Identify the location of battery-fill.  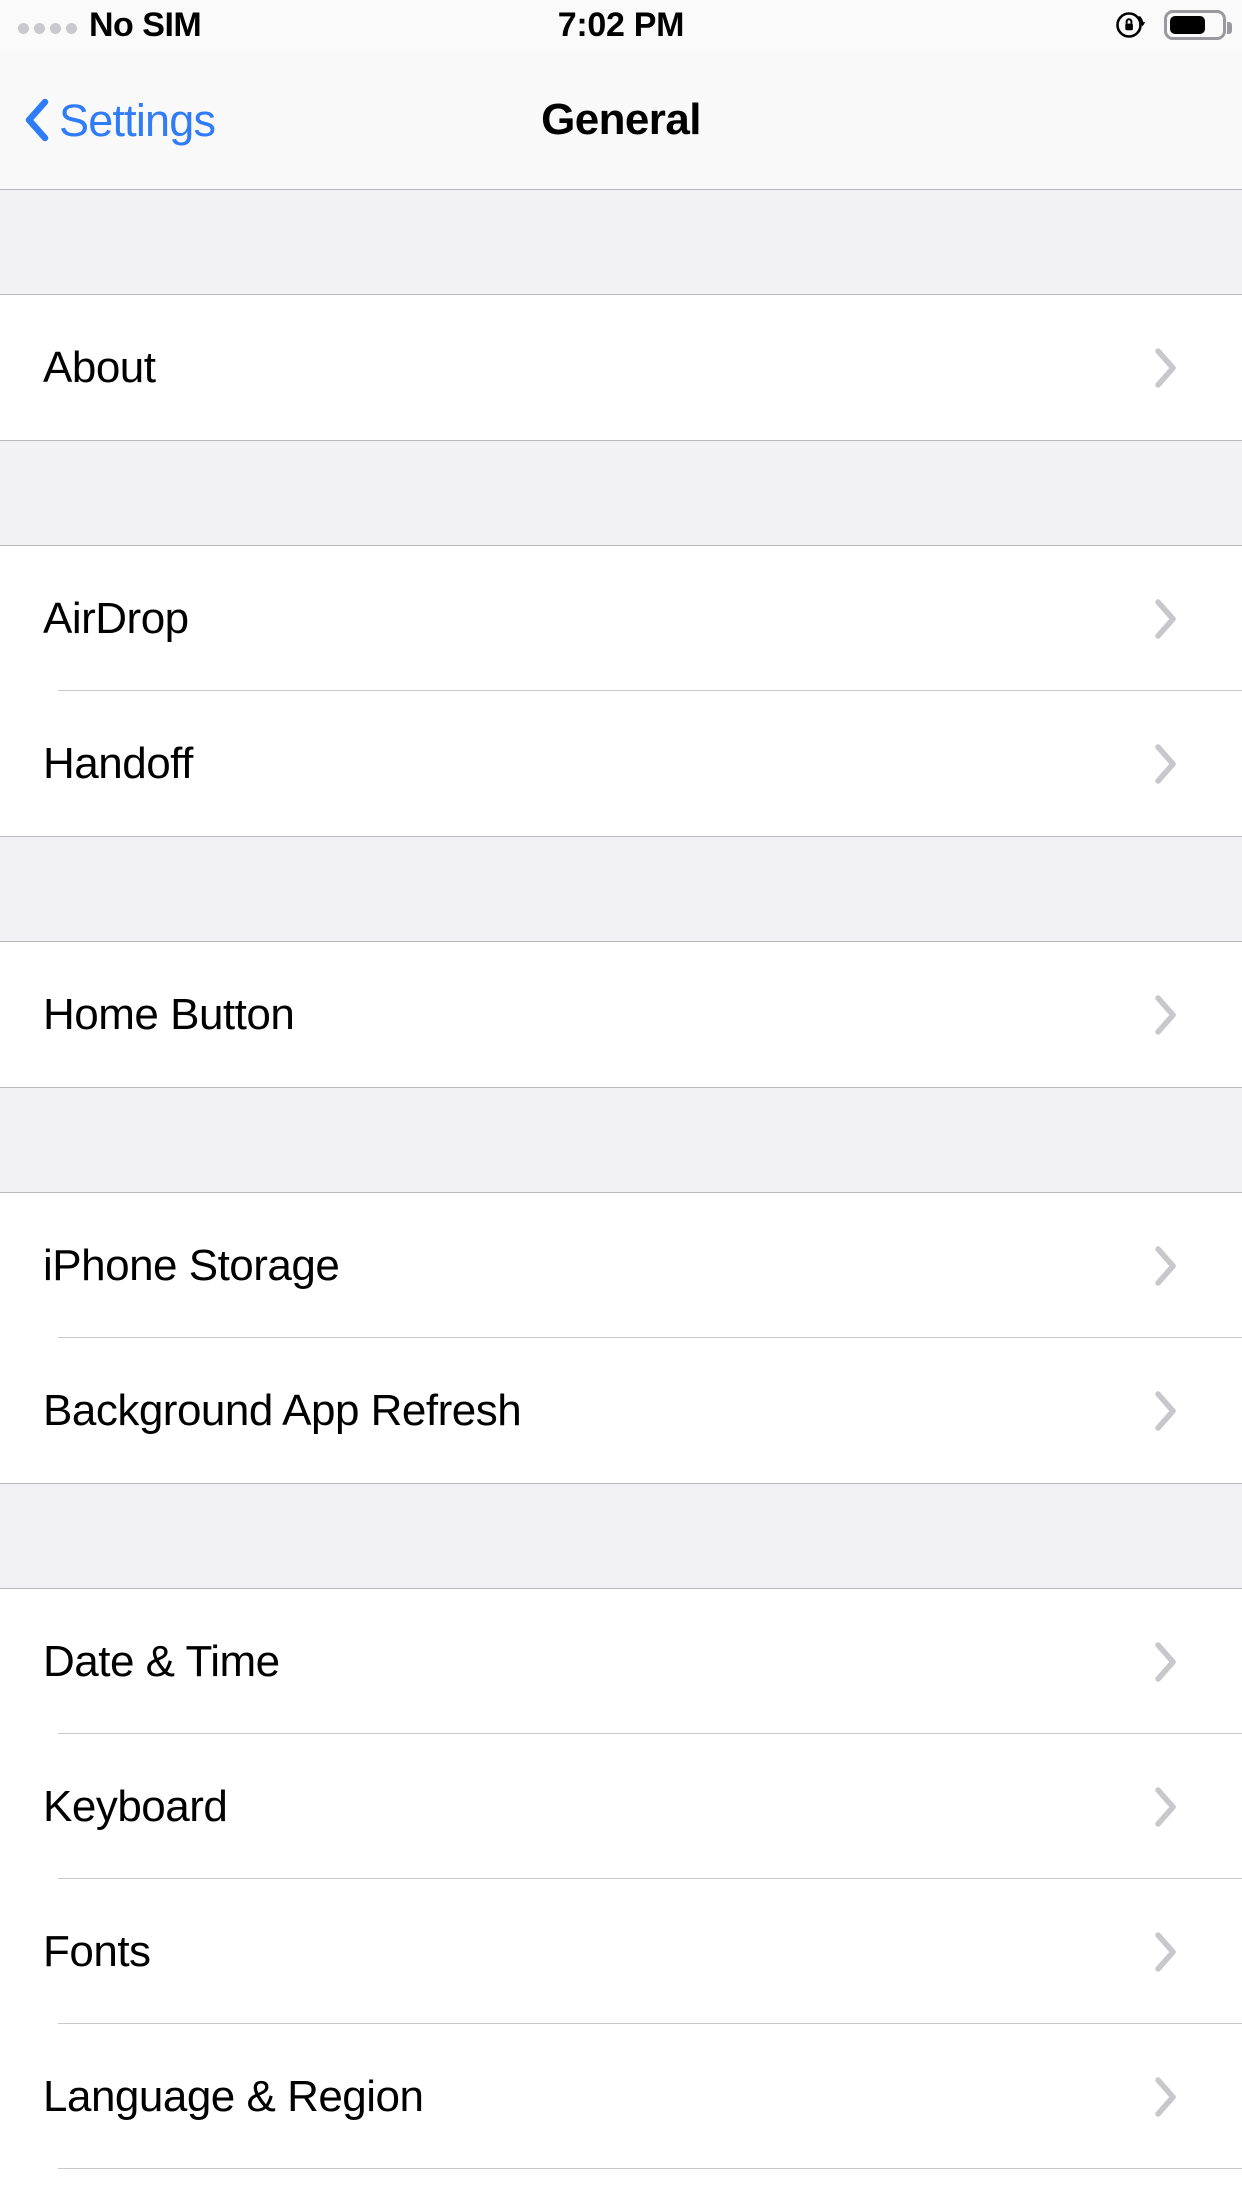
(1188, 25).